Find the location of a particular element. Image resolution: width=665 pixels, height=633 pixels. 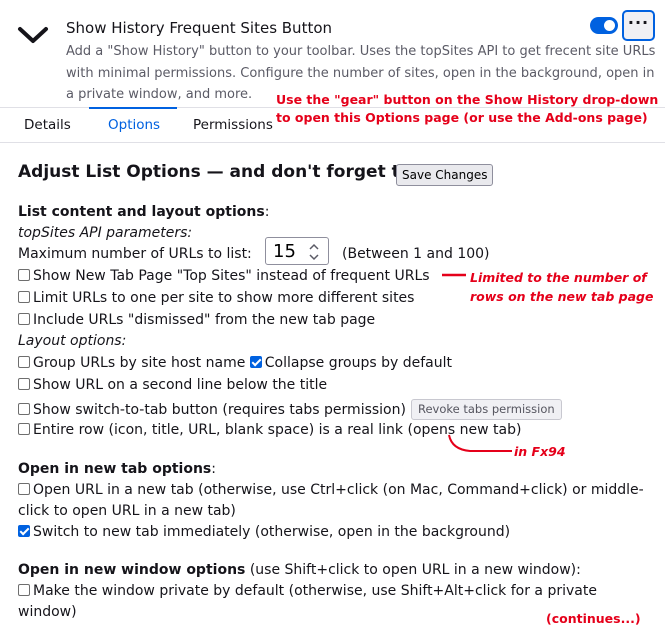

collapse-groups-checkbox is located at coordinates (255, 362).